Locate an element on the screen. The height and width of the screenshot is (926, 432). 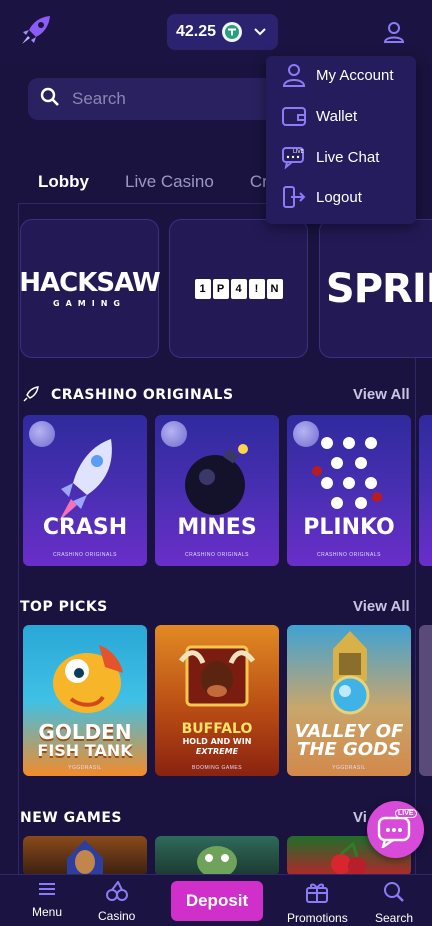
game-title-line2: HOLD AND WIN is located at coordinates (217, 741).